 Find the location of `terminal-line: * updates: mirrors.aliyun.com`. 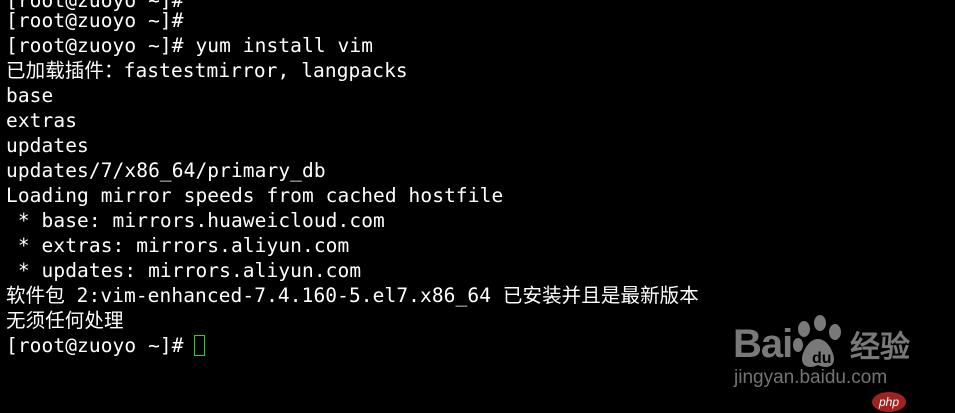

terminal-line: * updates: mirrors.aliyun.com is located at coordinates (184, 270).